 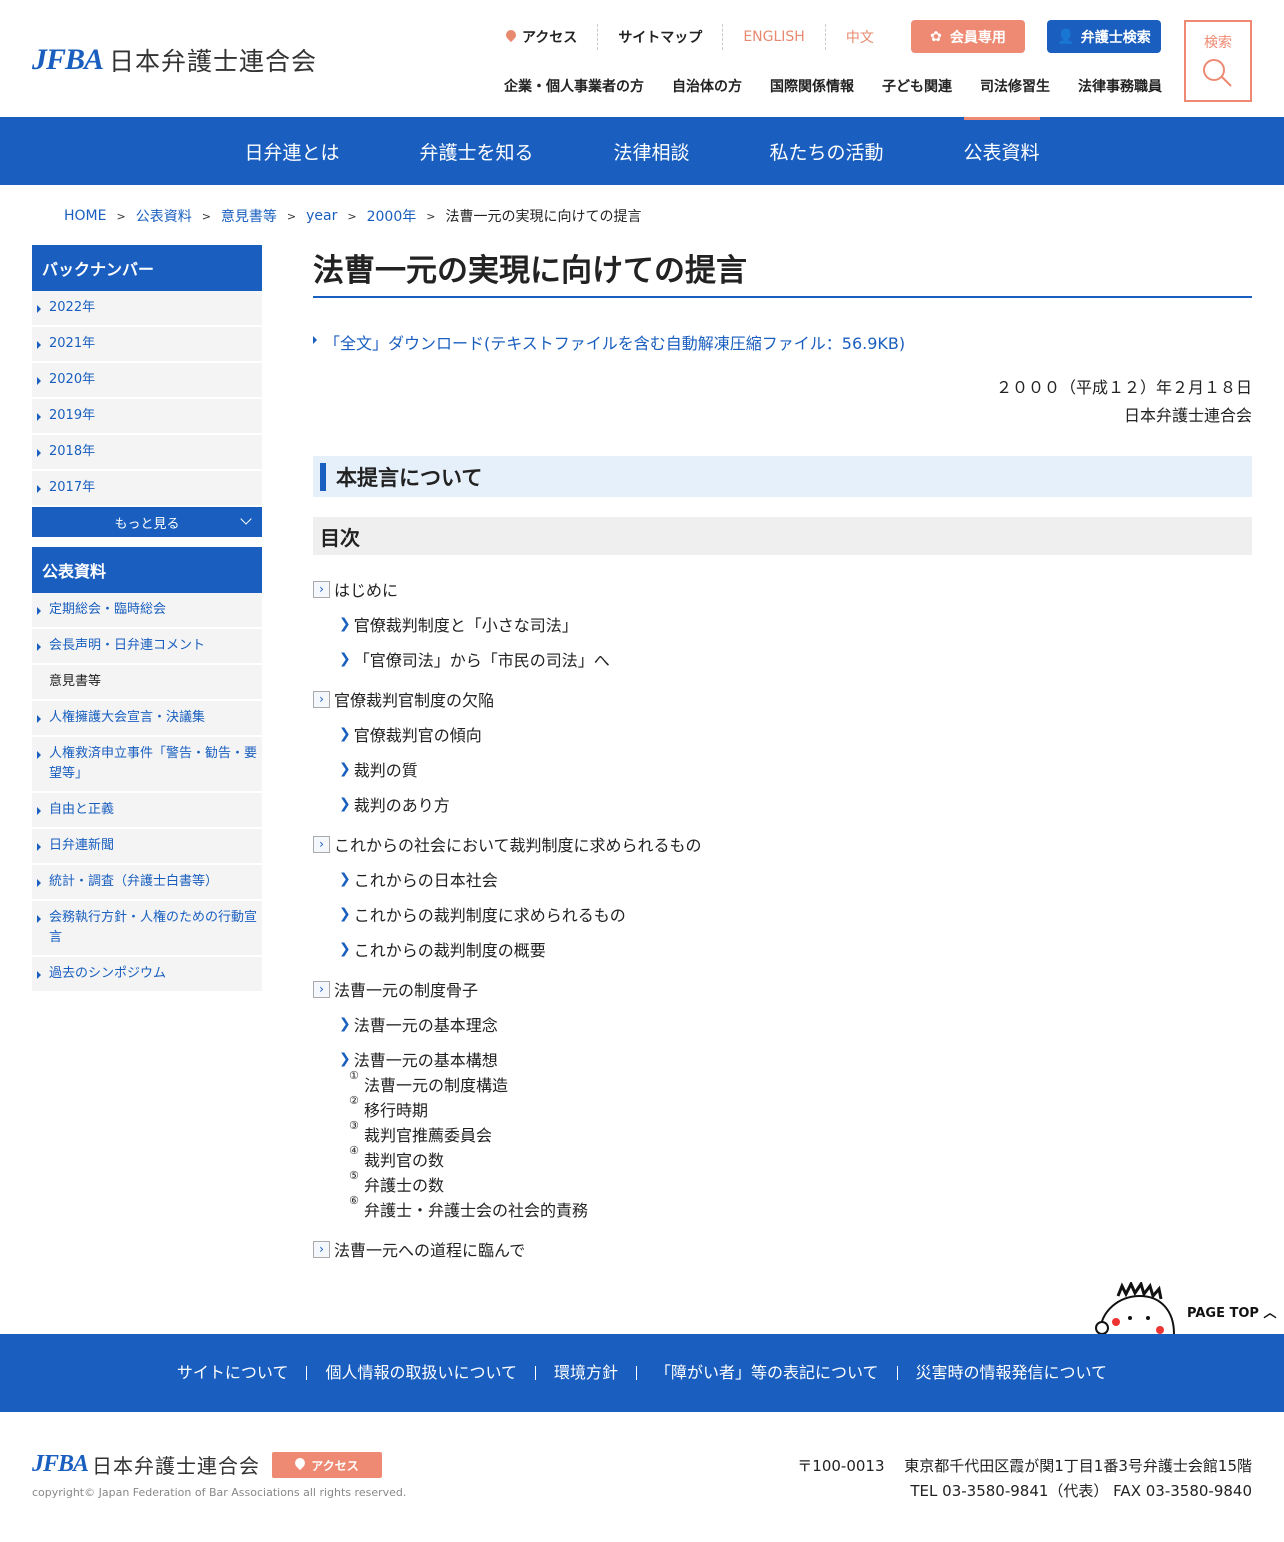 I want to click on footer-link-about-site: サイトについて, so click(x=233, y=1373).